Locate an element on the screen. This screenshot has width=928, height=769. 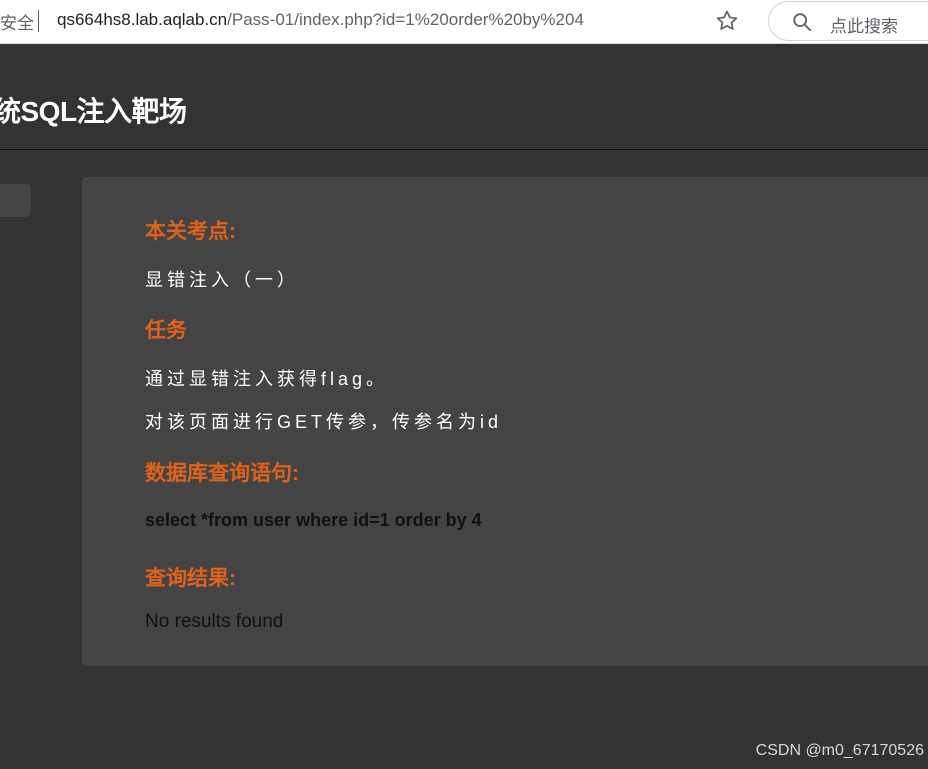
section-heading-task: 任务 is located at coordinates (166, 330).